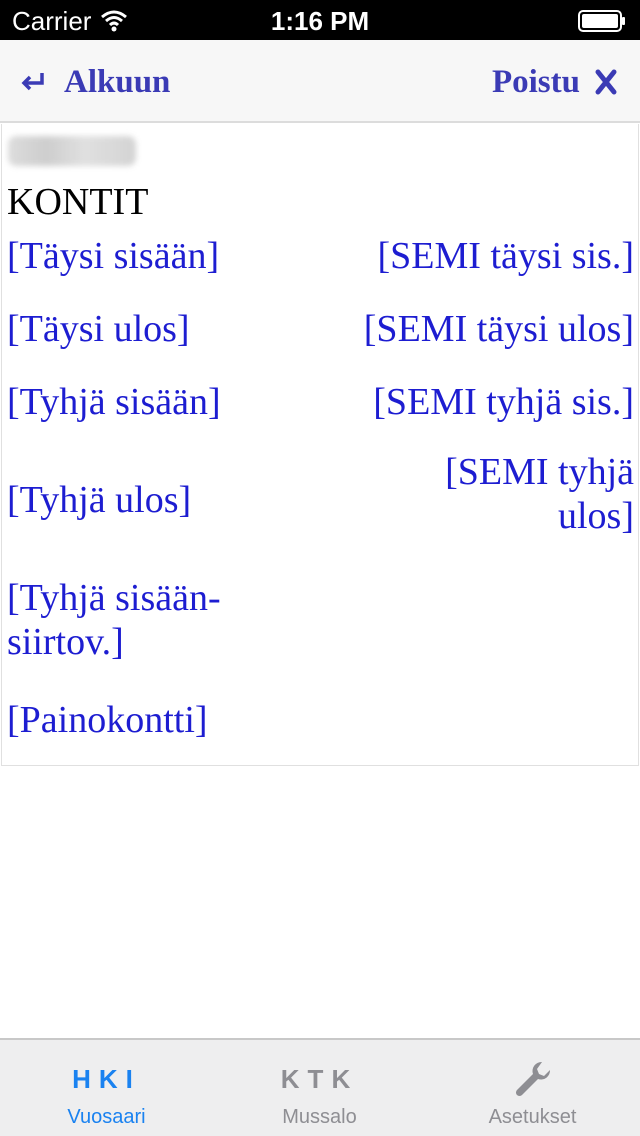 Image resolution: width=640 pixels, height=1136 pixels. I want to click on exit-label: Poistu, so click(535, 81).